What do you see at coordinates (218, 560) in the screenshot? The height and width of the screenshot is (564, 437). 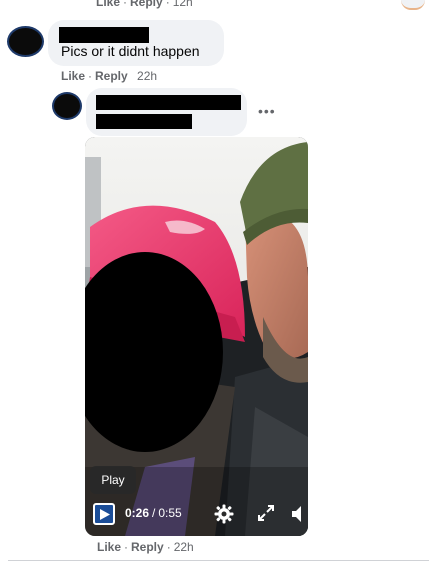 I see `divider` at bounding box center [218, 560].